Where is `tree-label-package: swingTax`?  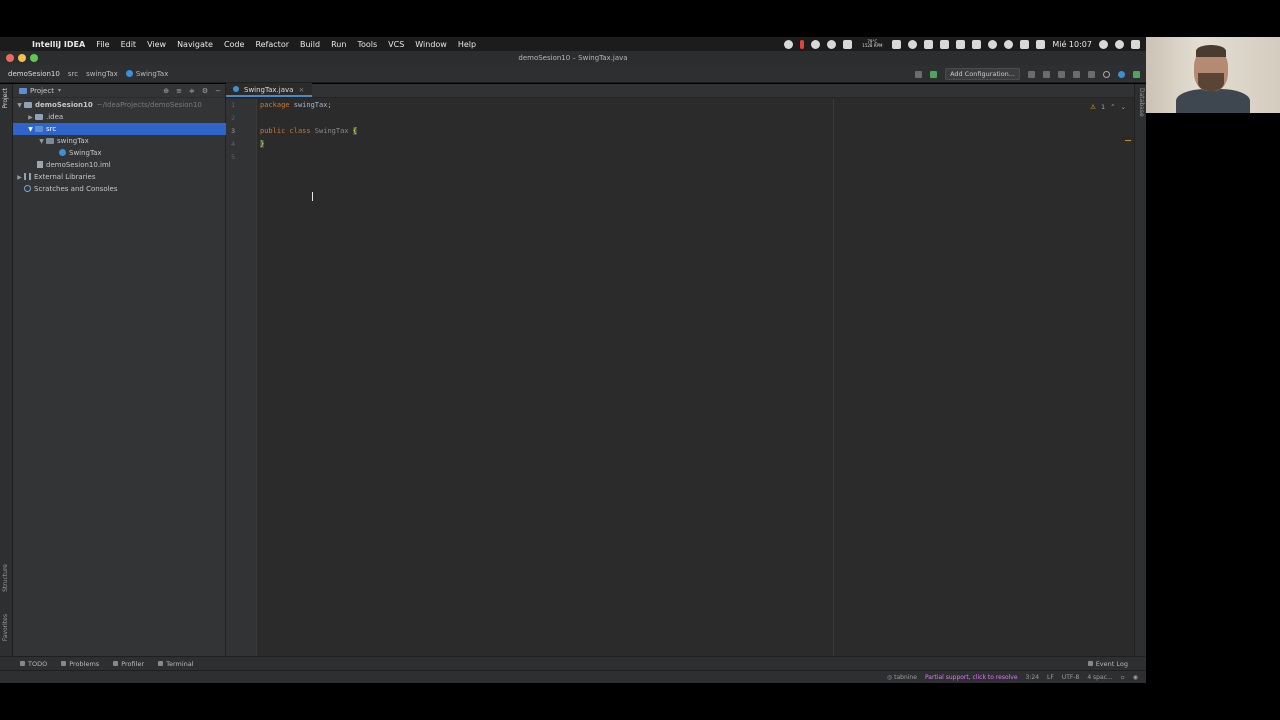
tree-label-package: swingTax is located at coordinates (73, 141).